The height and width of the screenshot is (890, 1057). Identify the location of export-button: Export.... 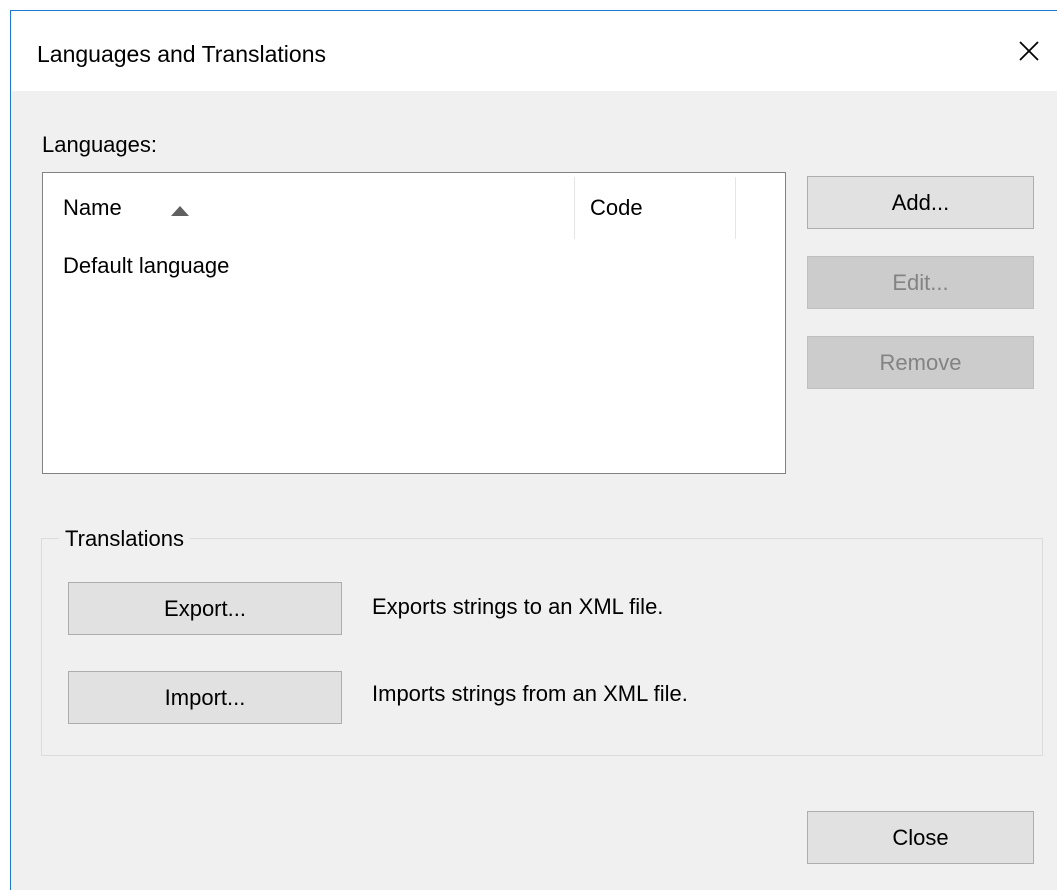
(205, 608).